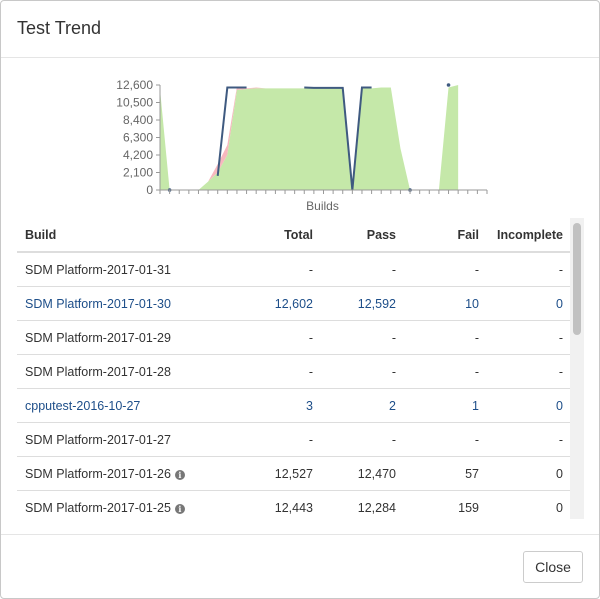  What do you see at coordinates (448, 85) in the screenshot?
I see `total-point` at bounding box center [448, 85].